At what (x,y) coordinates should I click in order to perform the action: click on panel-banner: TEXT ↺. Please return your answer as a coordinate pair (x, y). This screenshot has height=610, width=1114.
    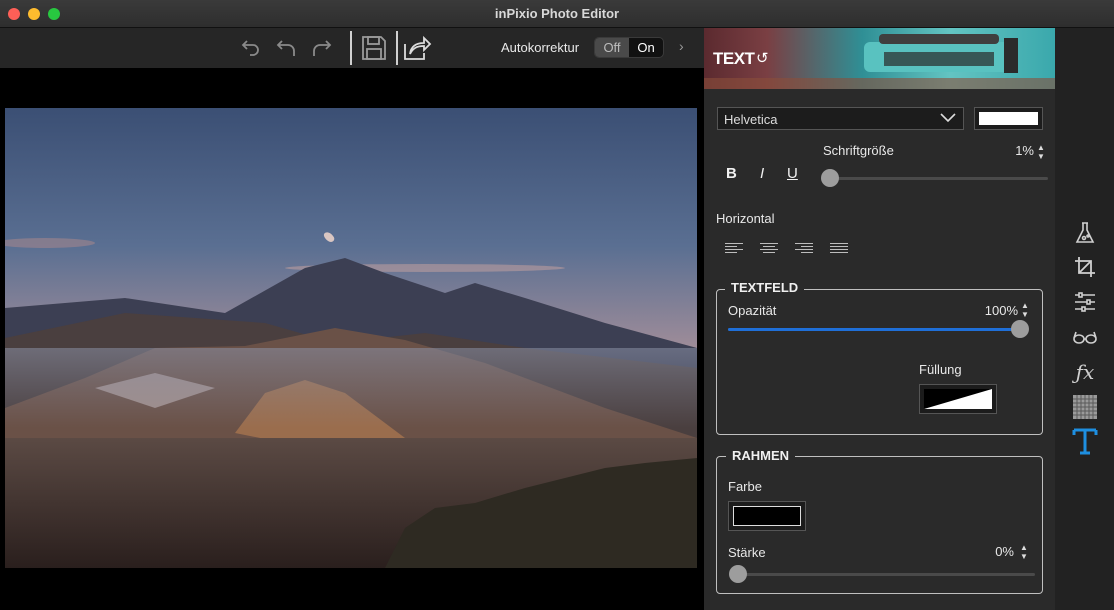
    Looking at the image, I should click on (879, 58).